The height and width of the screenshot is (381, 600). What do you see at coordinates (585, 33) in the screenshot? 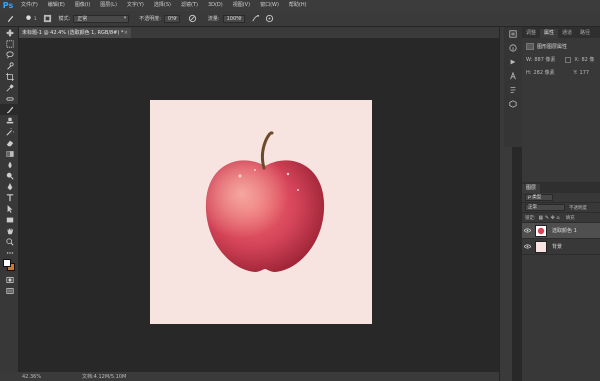
I see `tab-paths: 路径` at bounding box center [585, 33].